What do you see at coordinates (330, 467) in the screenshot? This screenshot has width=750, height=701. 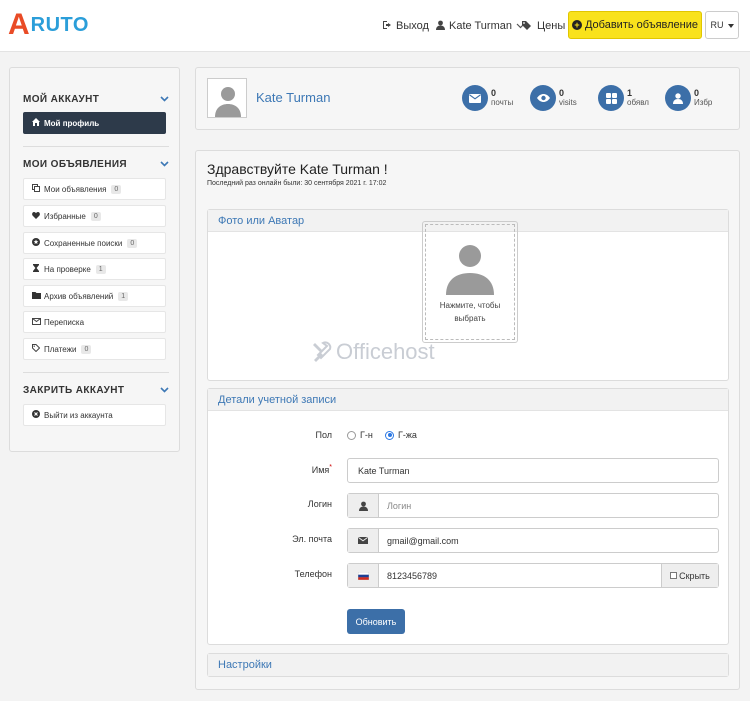 I see `required-mark: *` at bounding box center [330, 467].